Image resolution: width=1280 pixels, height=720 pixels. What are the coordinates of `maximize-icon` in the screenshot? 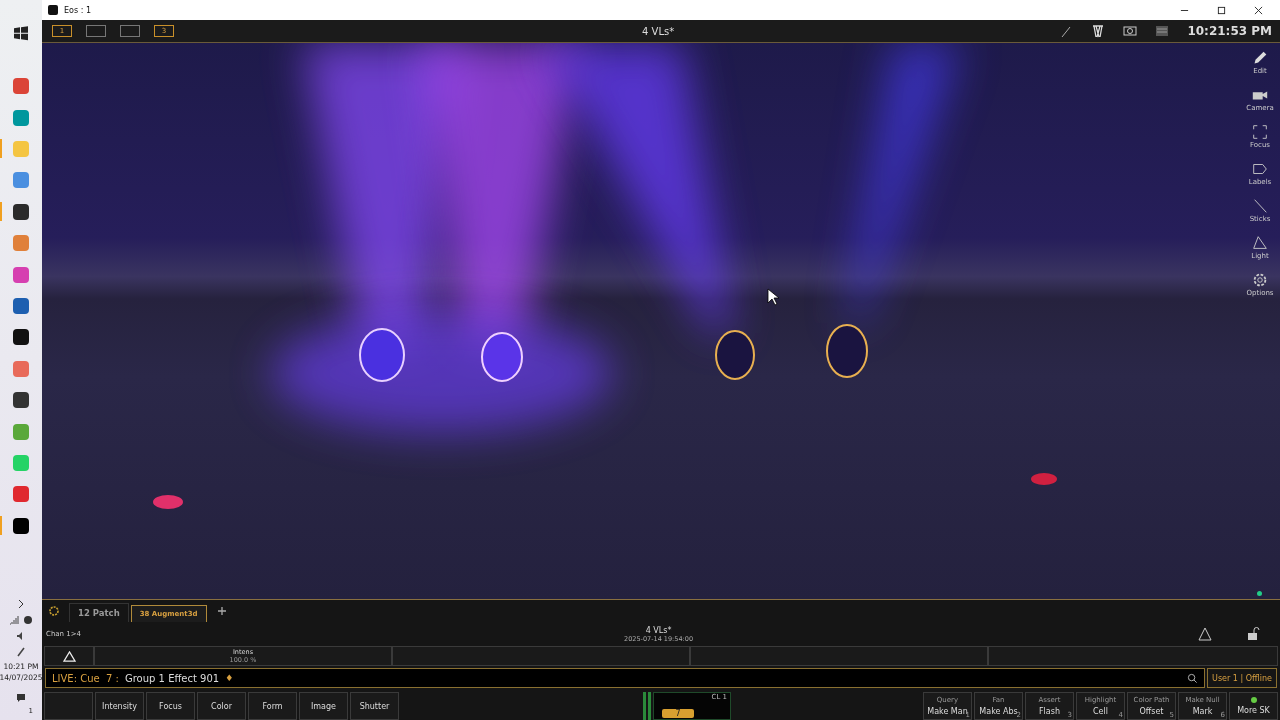 It's located at (1221, 10).